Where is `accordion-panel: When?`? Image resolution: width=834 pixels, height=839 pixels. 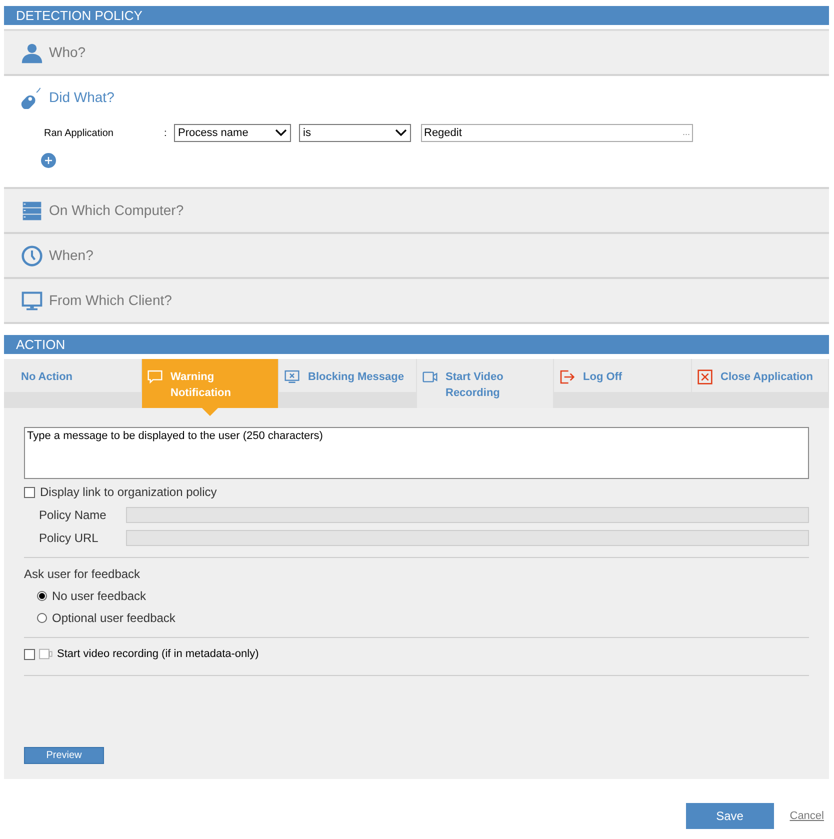
accordion-panel: When? is located at coordinates (416, 256).